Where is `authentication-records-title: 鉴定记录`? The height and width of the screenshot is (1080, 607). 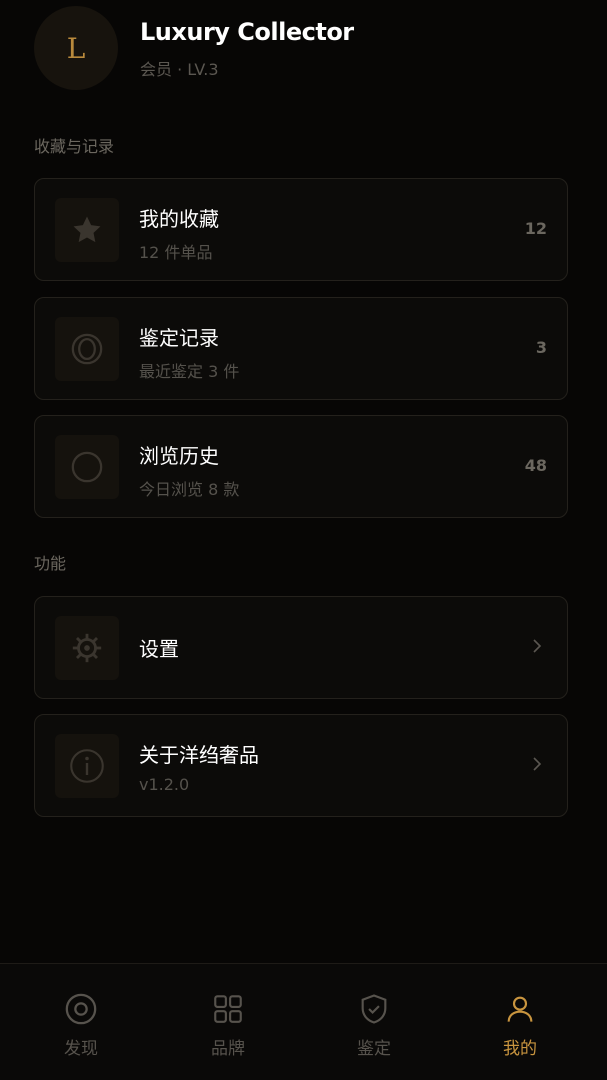
authentication-records-title: 鉴定记录 is located at coordinates (179, 338).